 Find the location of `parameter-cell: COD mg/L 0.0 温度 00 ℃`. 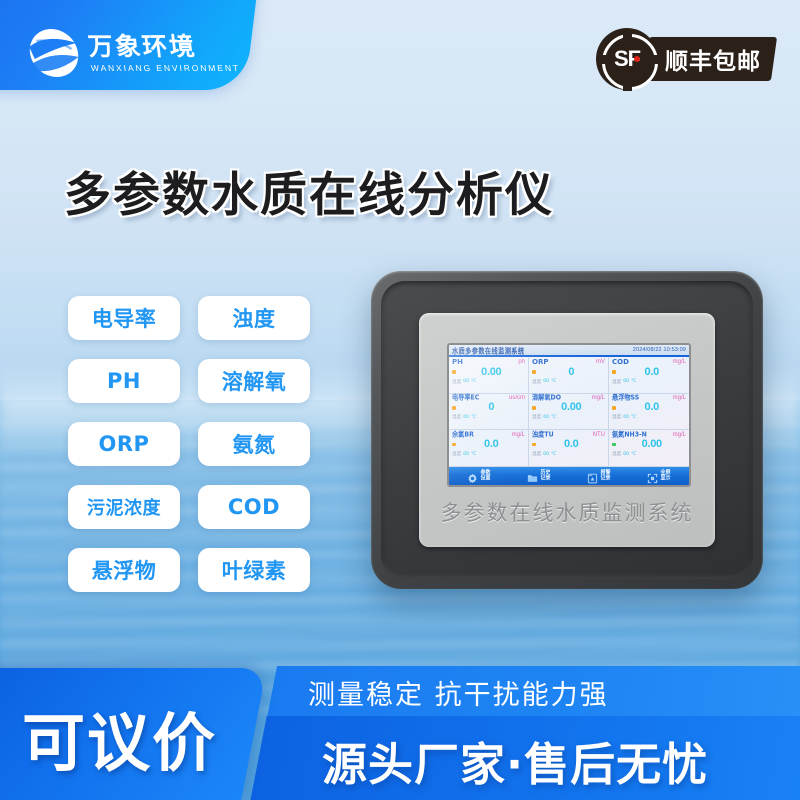

parameter-cell: COD mg/L 0.0 温度 00 ℃ is located at coordinates (649, 375).